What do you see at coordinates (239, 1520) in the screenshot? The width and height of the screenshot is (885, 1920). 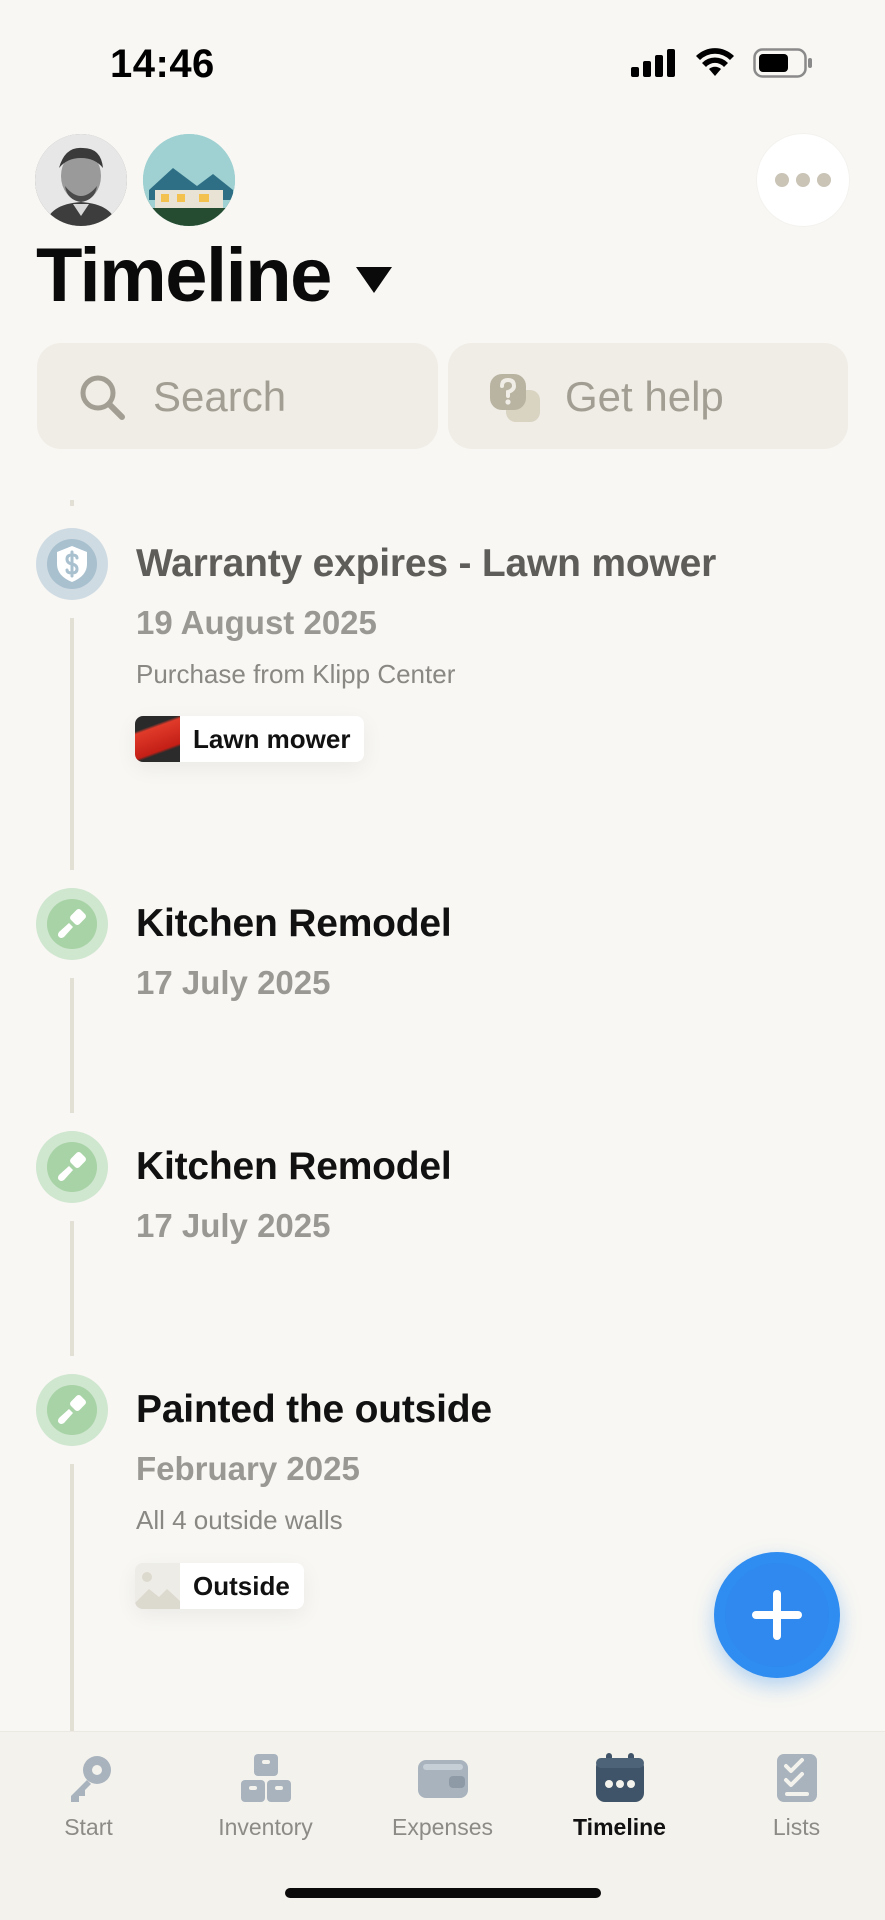 I see `entry-description: All 4 outside walls` at bounding box center [239, 1520].